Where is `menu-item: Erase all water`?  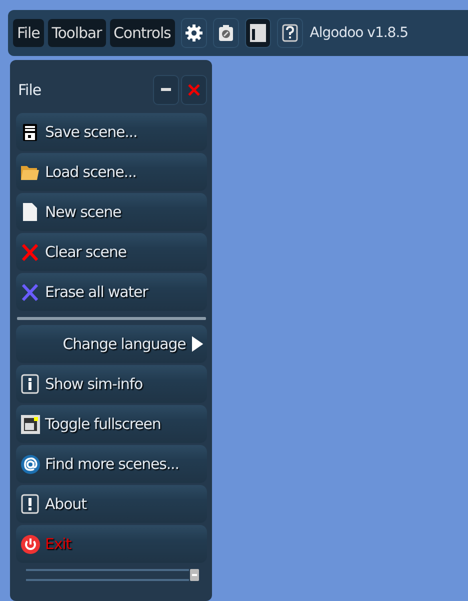 menu-item: Erase all water is located at coordinates (111, 292).